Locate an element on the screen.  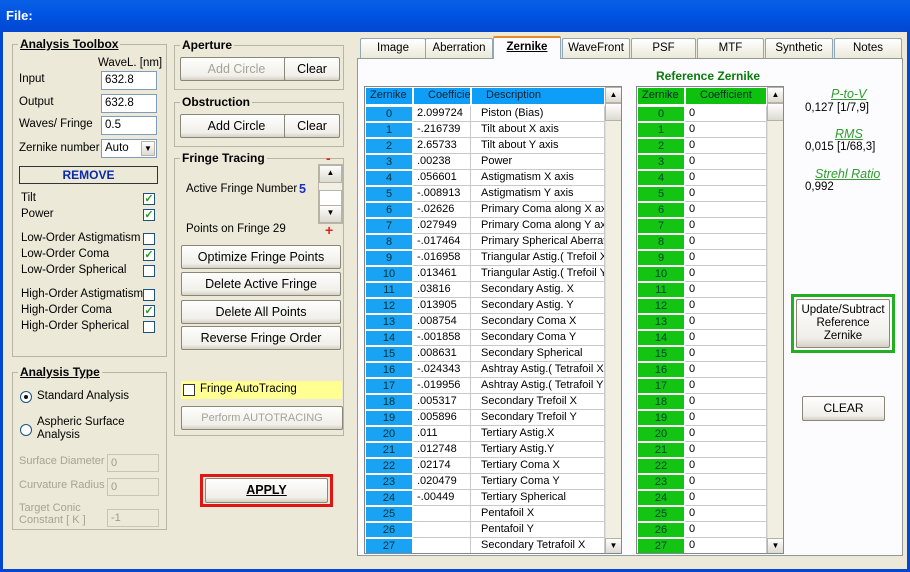
spin-down-icon: ▼ is located at coordinates (330, 214).